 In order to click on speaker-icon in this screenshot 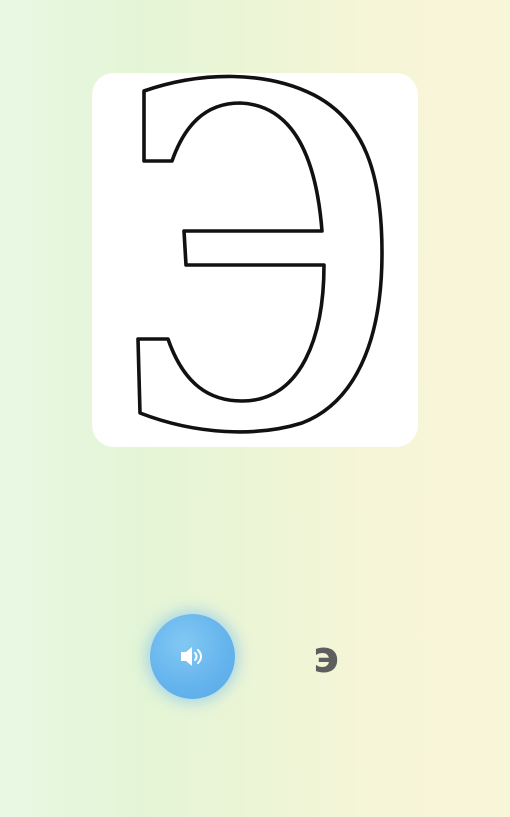, I will do `click(191, 656)`.